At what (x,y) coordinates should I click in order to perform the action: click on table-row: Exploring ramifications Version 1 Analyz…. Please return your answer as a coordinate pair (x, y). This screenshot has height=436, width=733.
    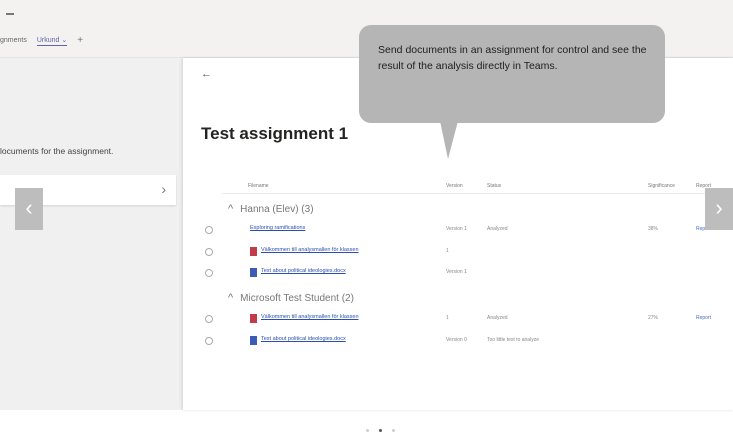
    Looking at the image, I should click on (469, 234).